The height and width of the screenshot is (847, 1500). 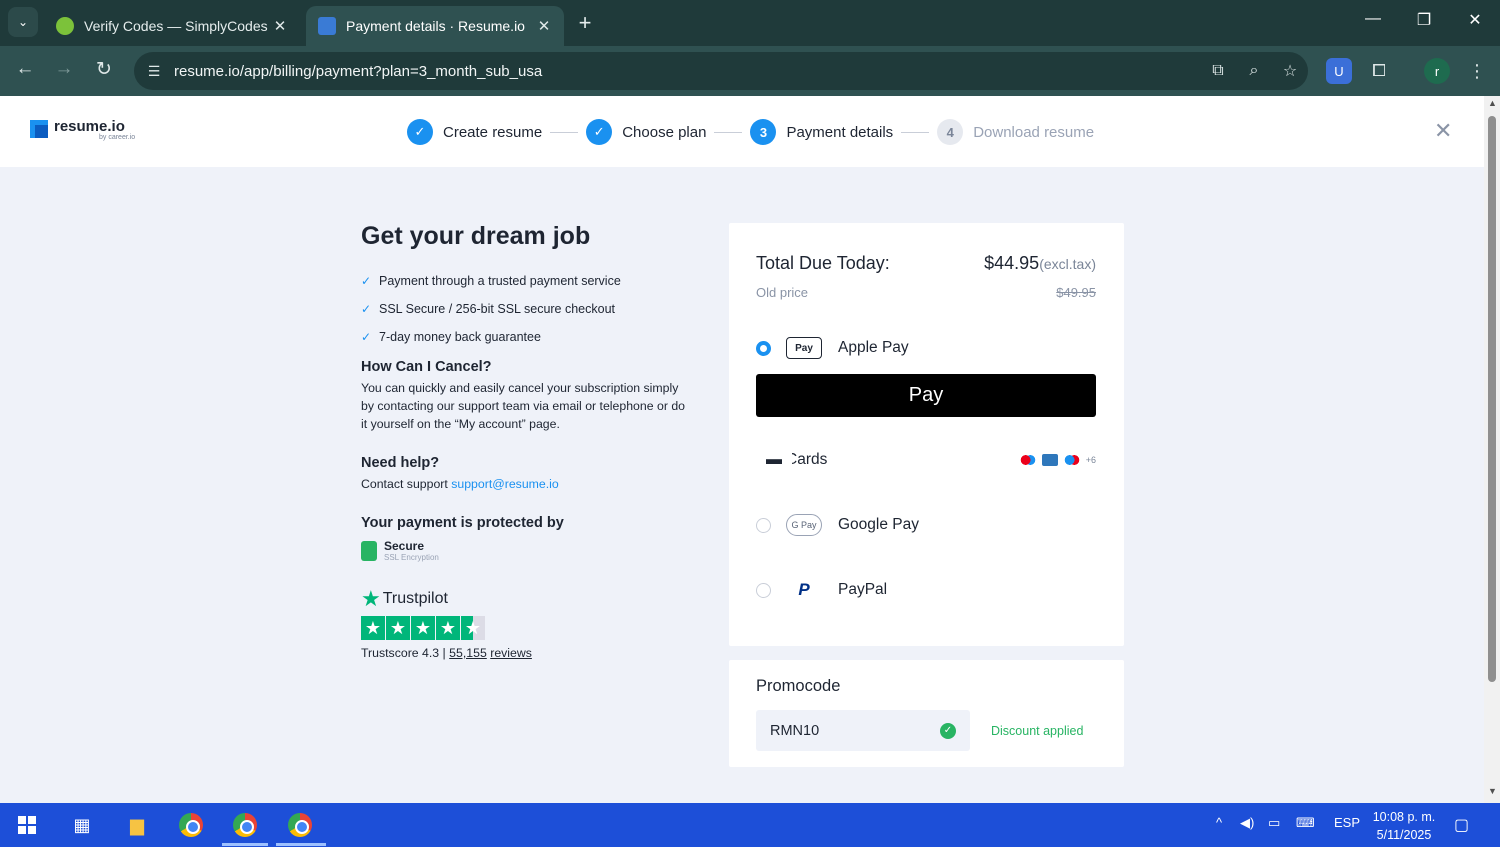 What do you see at coordinates (511, 653) in the screenshot?
I see `reviews-link: reviews` at bounding box center [511, 653].